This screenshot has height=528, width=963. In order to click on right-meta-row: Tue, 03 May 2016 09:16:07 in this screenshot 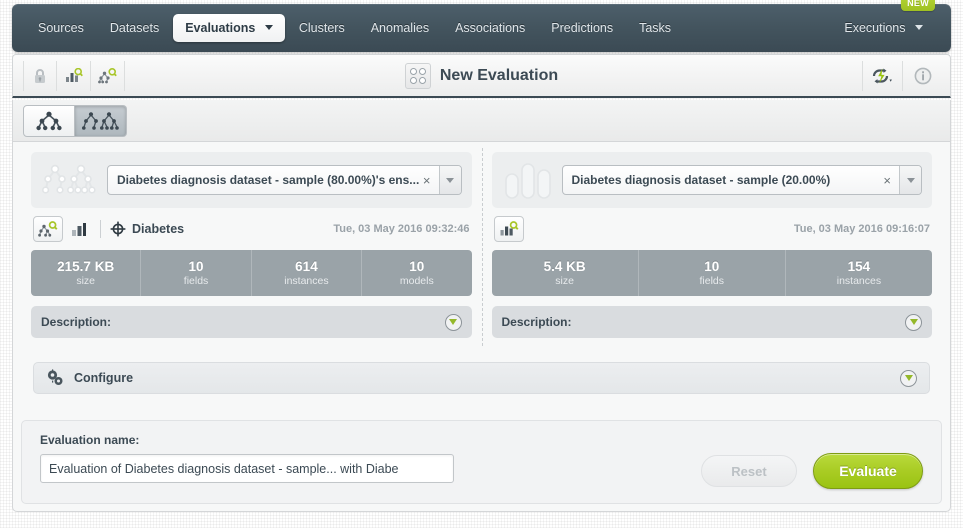, I will do `click(712, 229)`.